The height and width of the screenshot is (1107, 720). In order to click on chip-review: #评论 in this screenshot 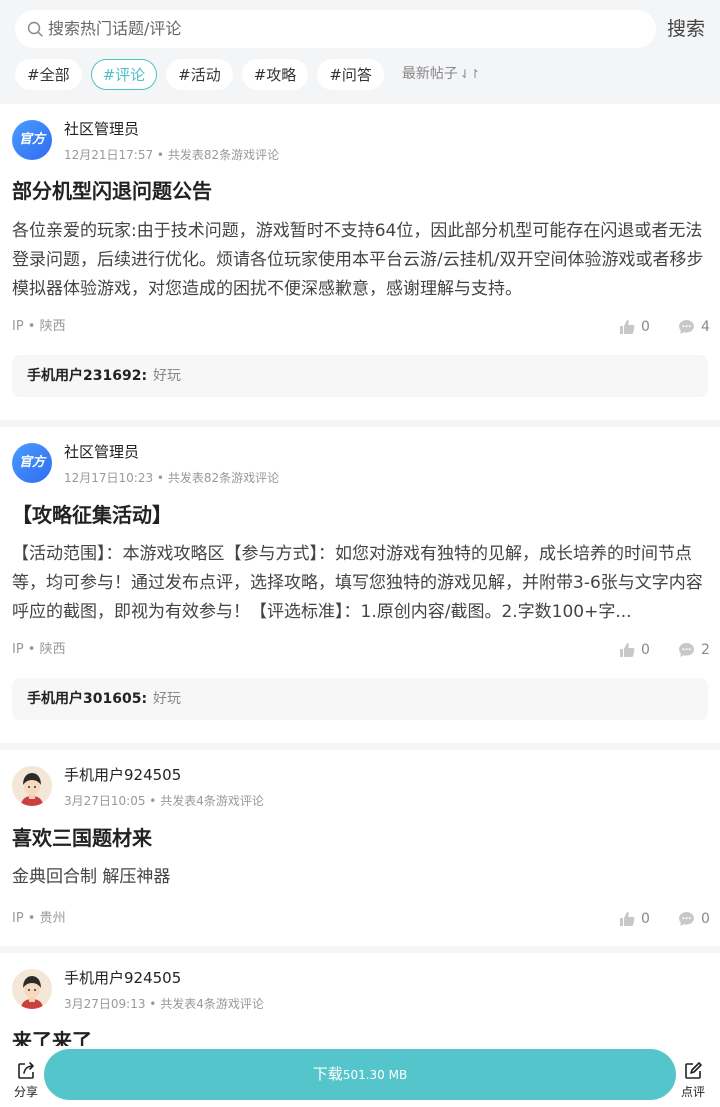, I will do `click(124, 74)`.